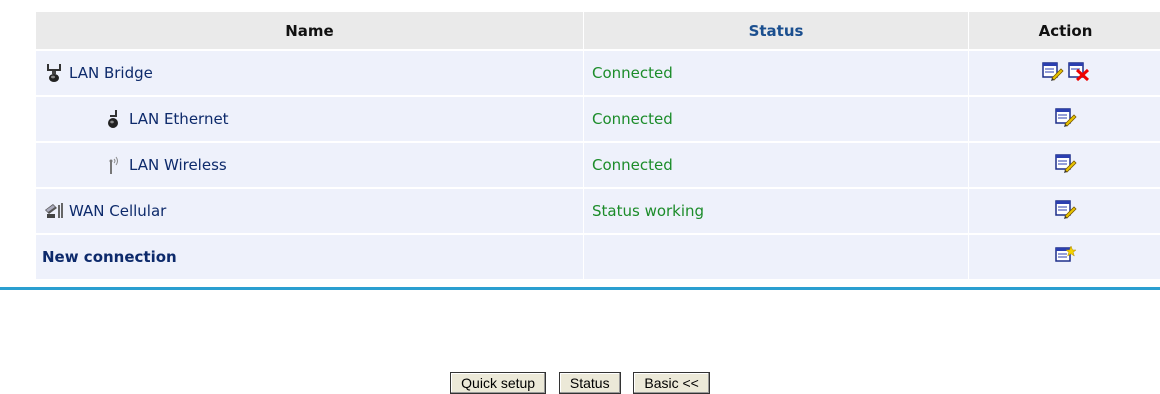  What do you see at coordinates (776, 31) in the screenshot?
I see `column-header-status: Status` at bounding box center [776, 31].